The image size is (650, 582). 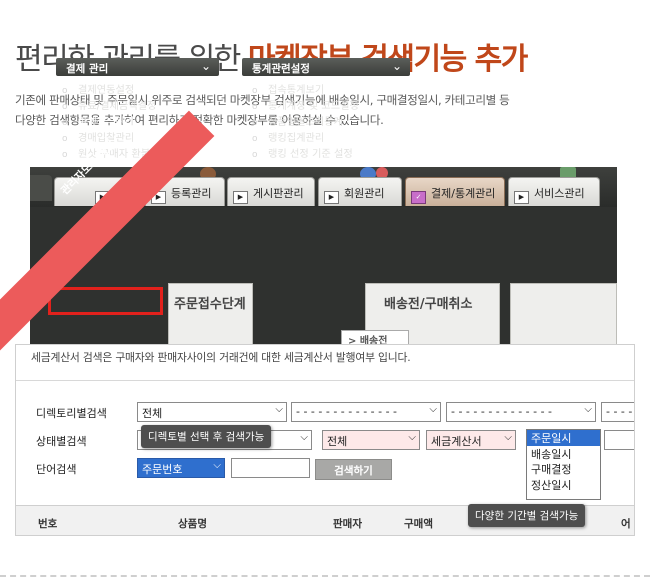 I want to click on stats-menu-item: 랭킹 선정 기준 설정, so click(x=305, y=155).